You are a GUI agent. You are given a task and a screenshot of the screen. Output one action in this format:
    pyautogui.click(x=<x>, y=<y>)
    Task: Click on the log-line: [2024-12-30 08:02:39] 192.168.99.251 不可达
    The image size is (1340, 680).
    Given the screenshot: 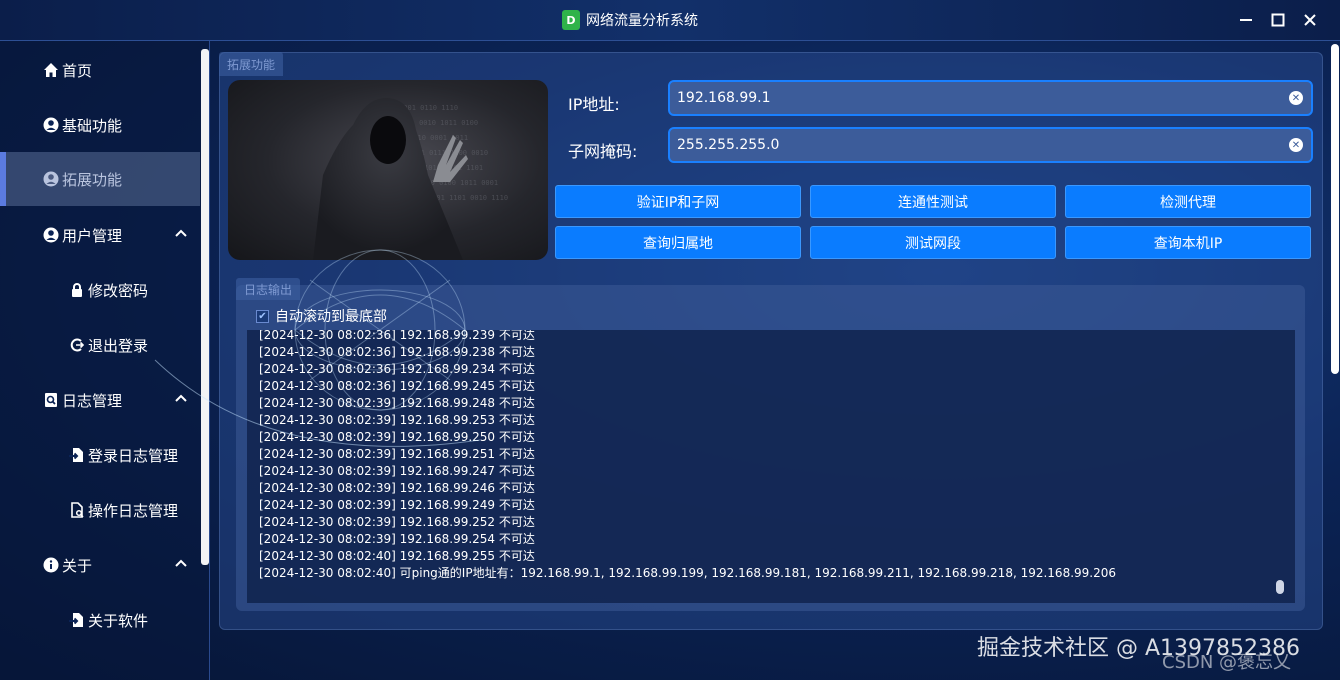 What is the action you would take?
    pyautogui.click(x=397, y=454)
    